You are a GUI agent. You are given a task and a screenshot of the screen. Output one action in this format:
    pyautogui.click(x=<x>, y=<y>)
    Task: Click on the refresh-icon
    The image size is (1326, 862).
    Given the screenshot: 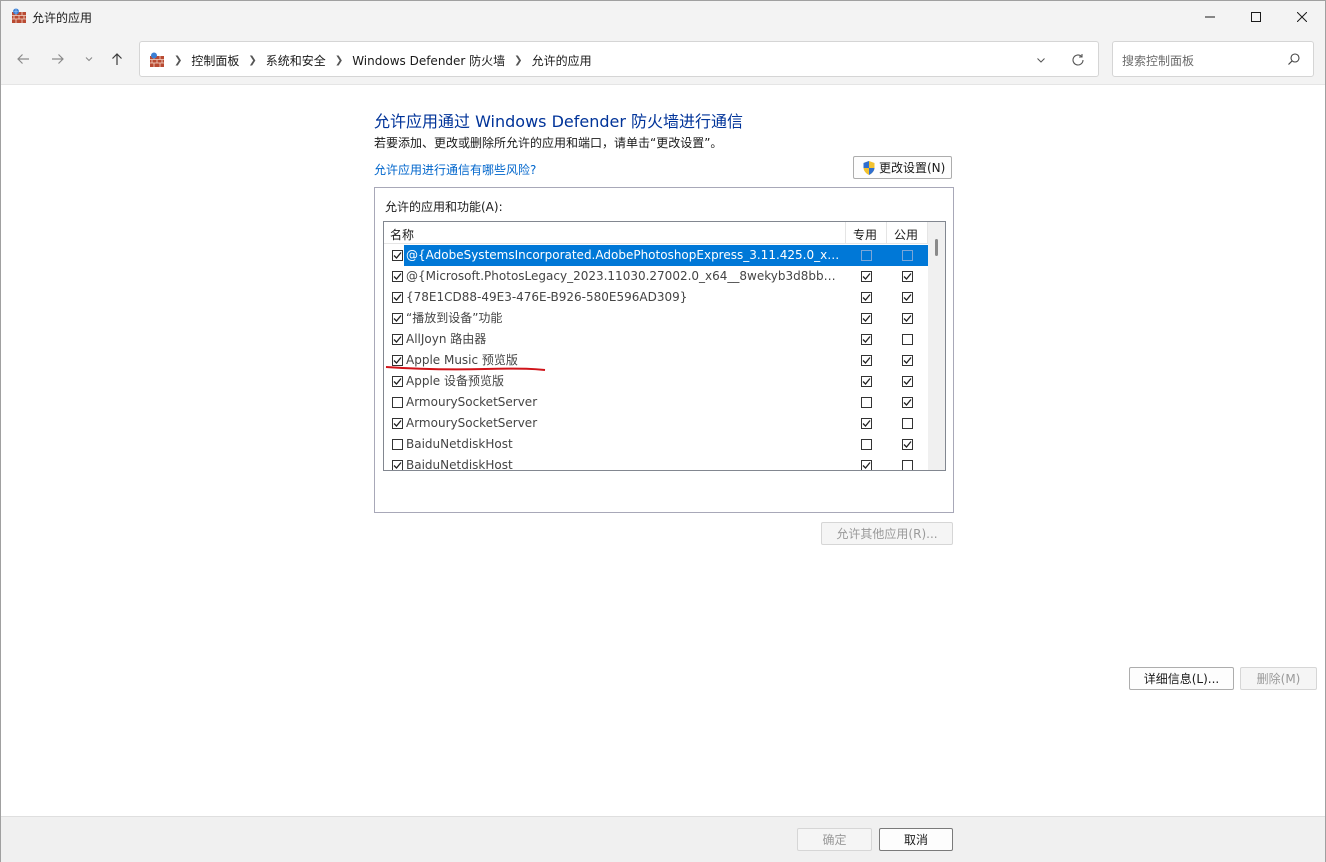 What is the action you would take?
    pyautogui.click(x=1078, y=60)
    